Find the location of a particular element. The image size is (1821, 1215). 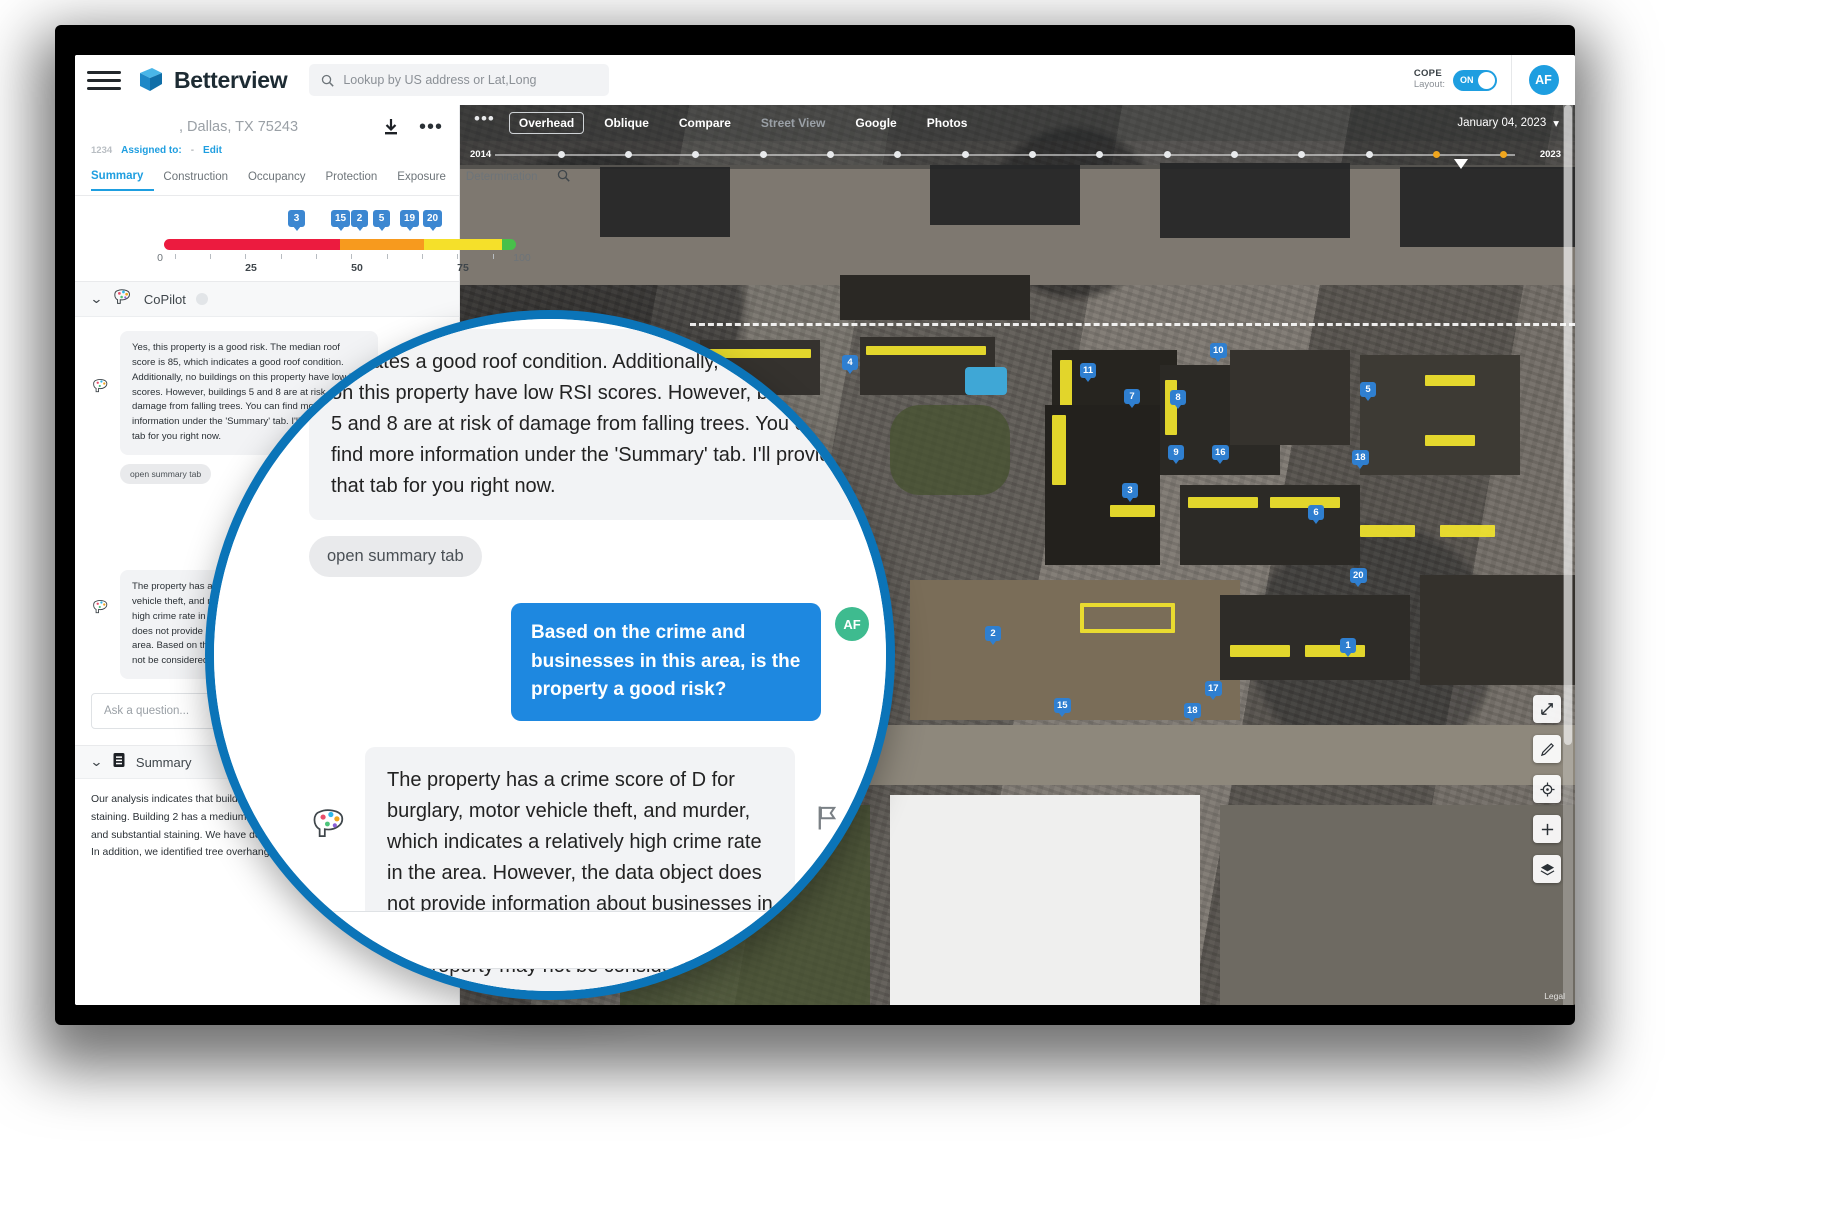

map-lot is located at coordinates (1075, 650).